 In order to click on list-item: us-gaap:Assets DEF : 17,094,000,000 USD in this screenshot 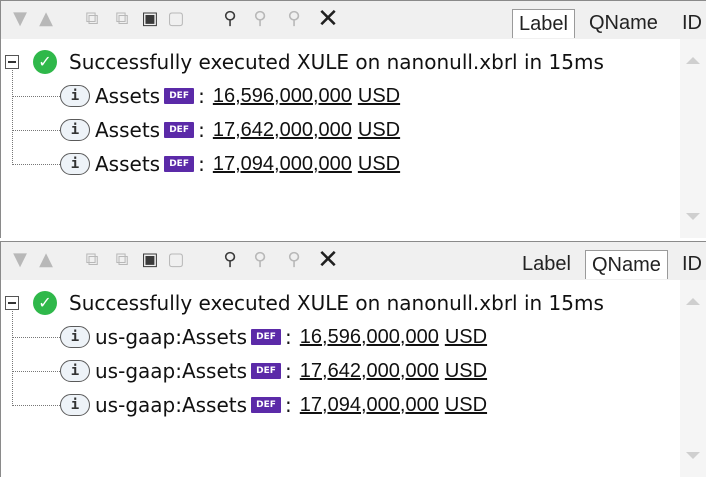, I will do `click(291, 405)`.